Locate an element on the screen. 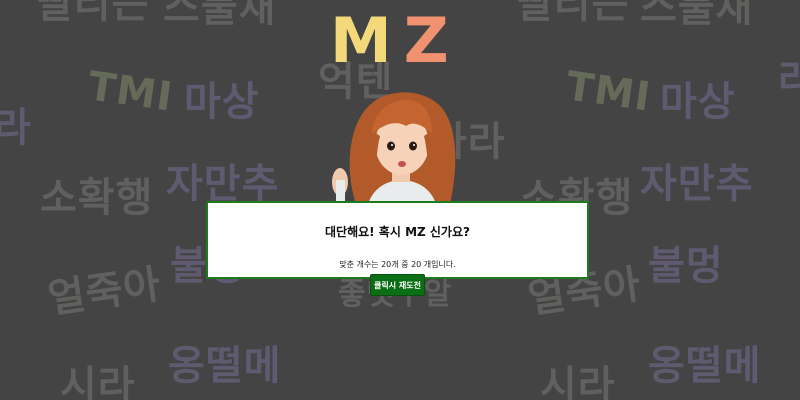 The height and width of the screenshot is (400, 800). mz-logo: MZ is located at coordinates (395, 41).